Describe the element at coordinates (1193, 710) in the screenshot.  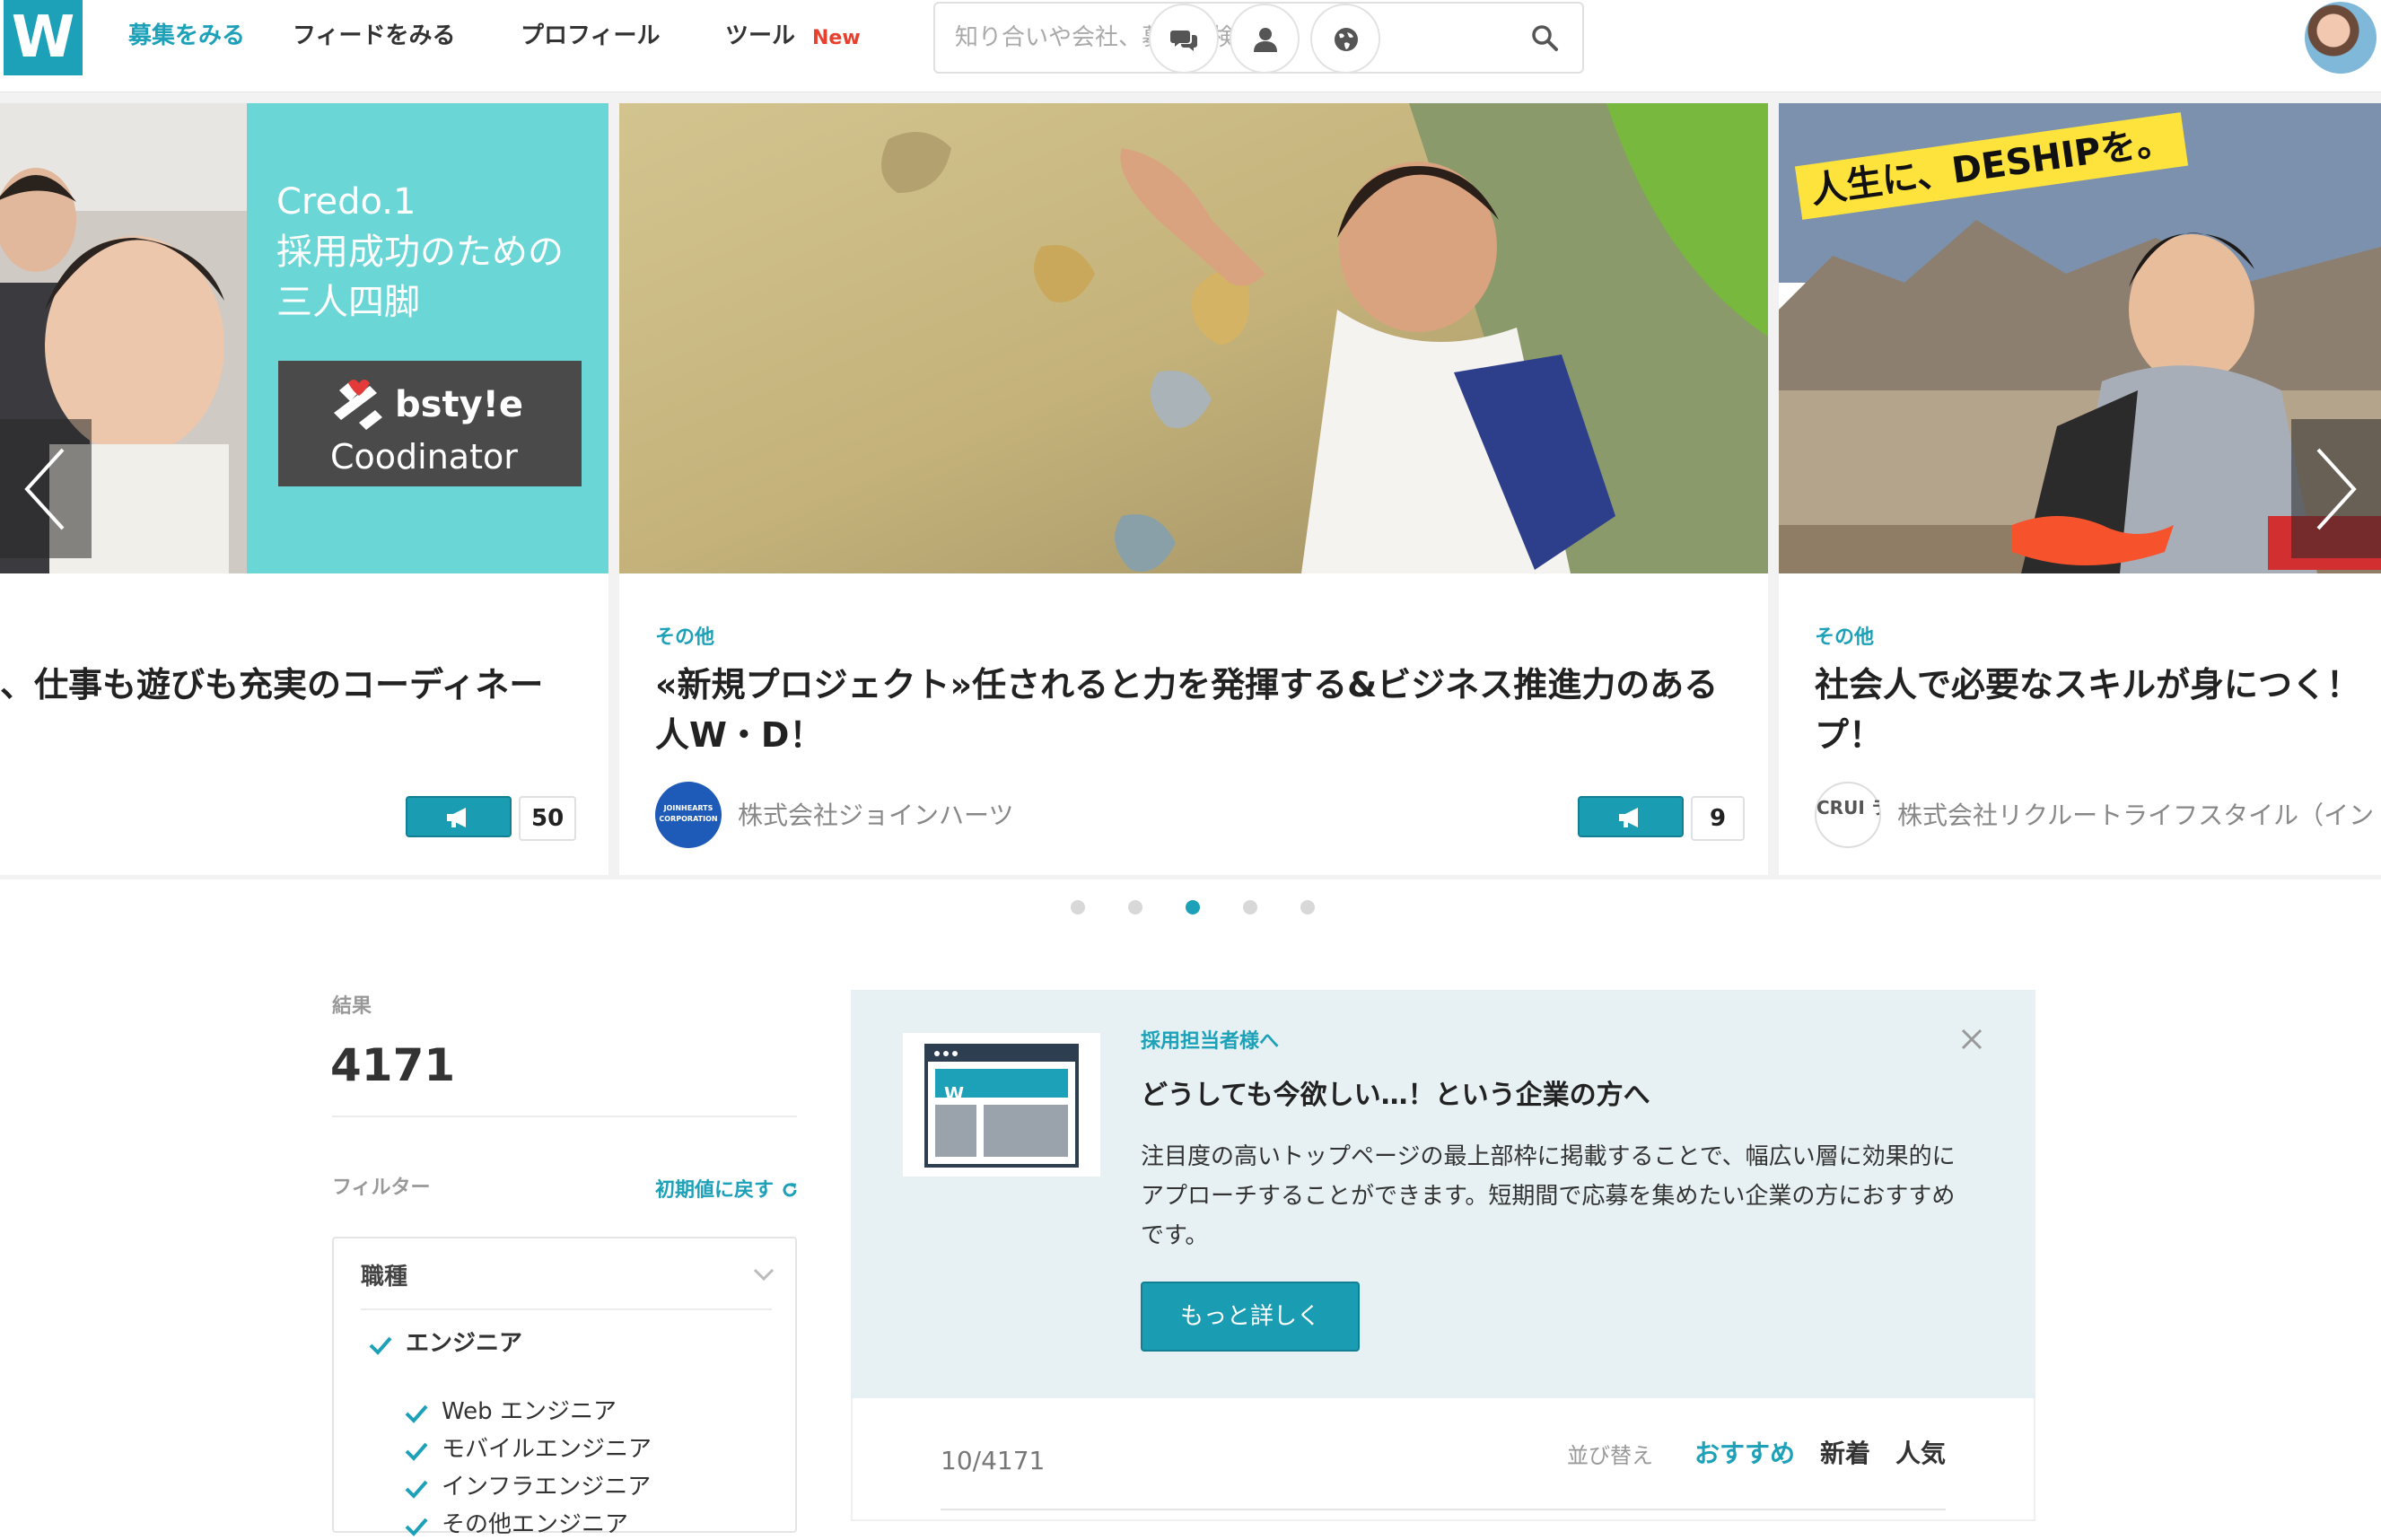
I see `card-title: «新規プロジェクト»任されると力を発揮する&ビジネス推進力のある人W・D！` at that location.